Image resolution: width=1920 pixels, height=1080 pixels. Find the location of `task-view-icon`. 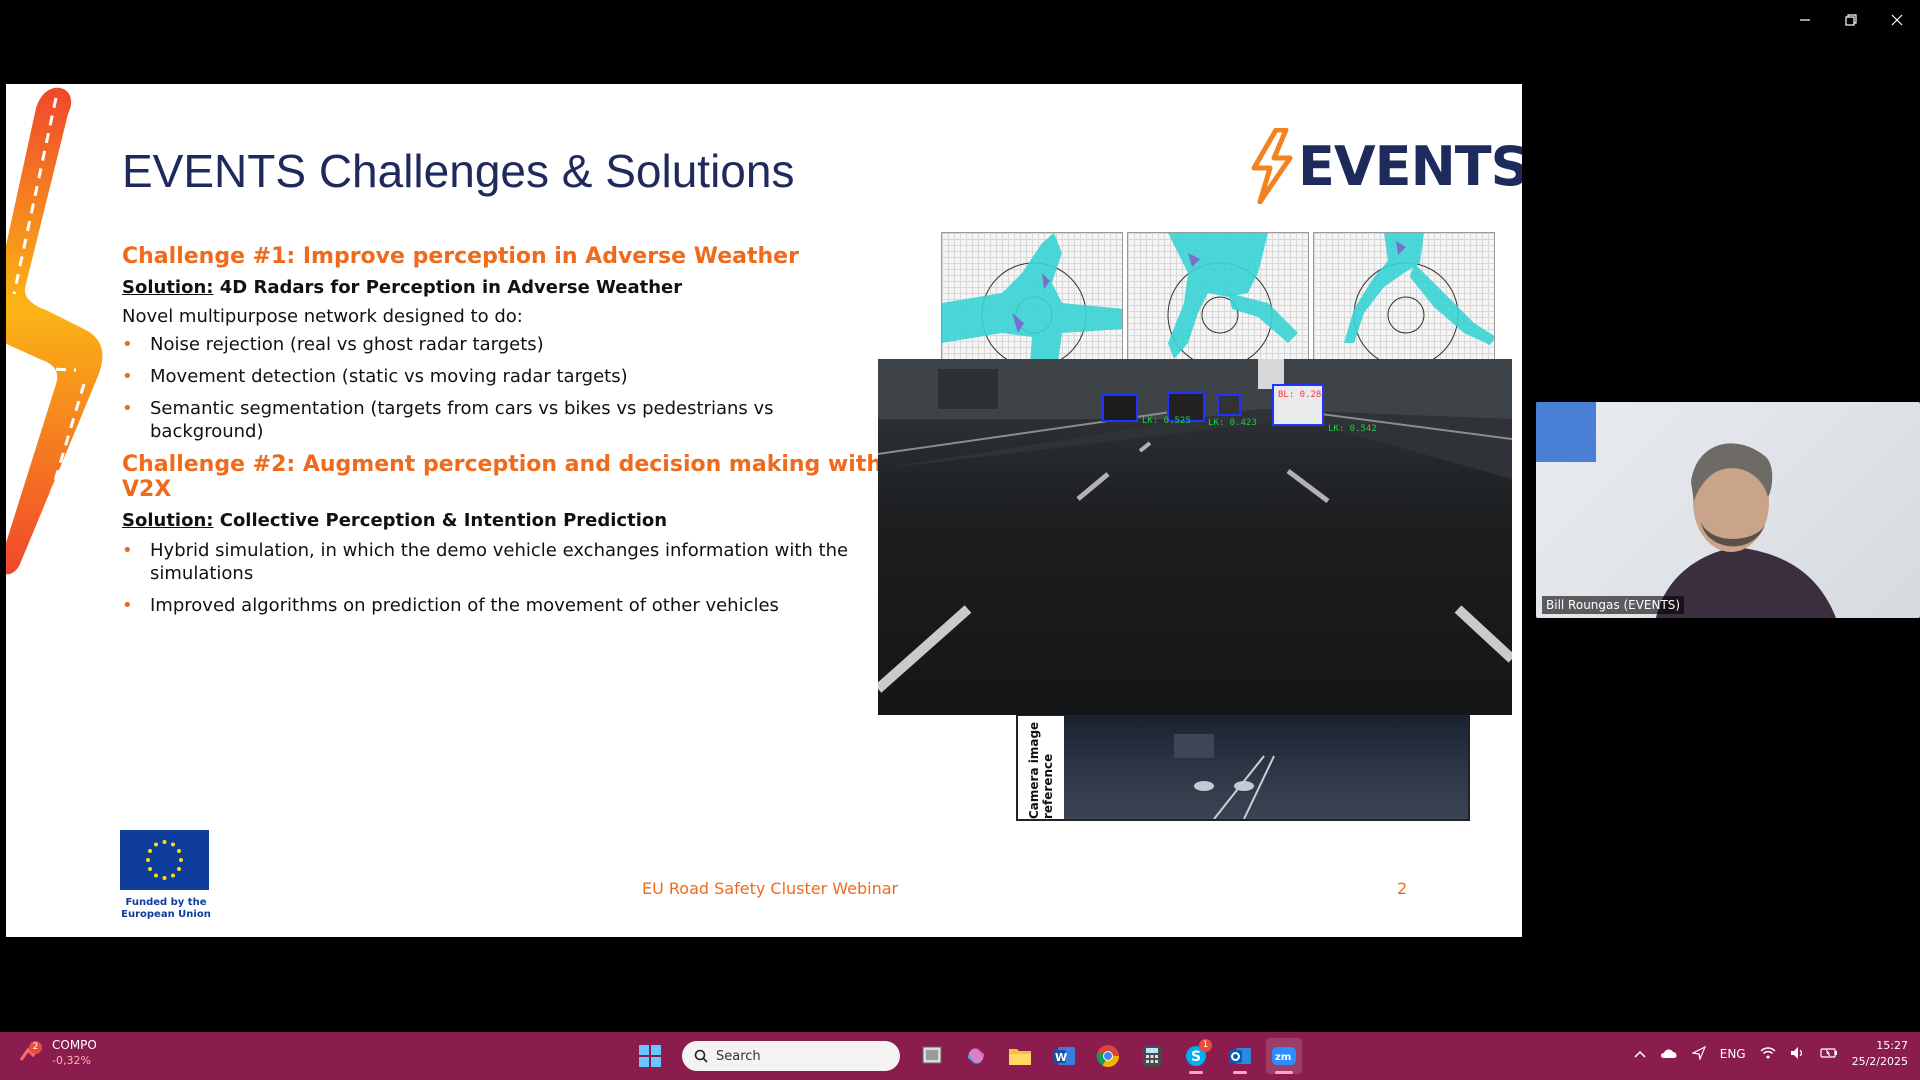

task-view-icon is located at coordinates (932, 1056).